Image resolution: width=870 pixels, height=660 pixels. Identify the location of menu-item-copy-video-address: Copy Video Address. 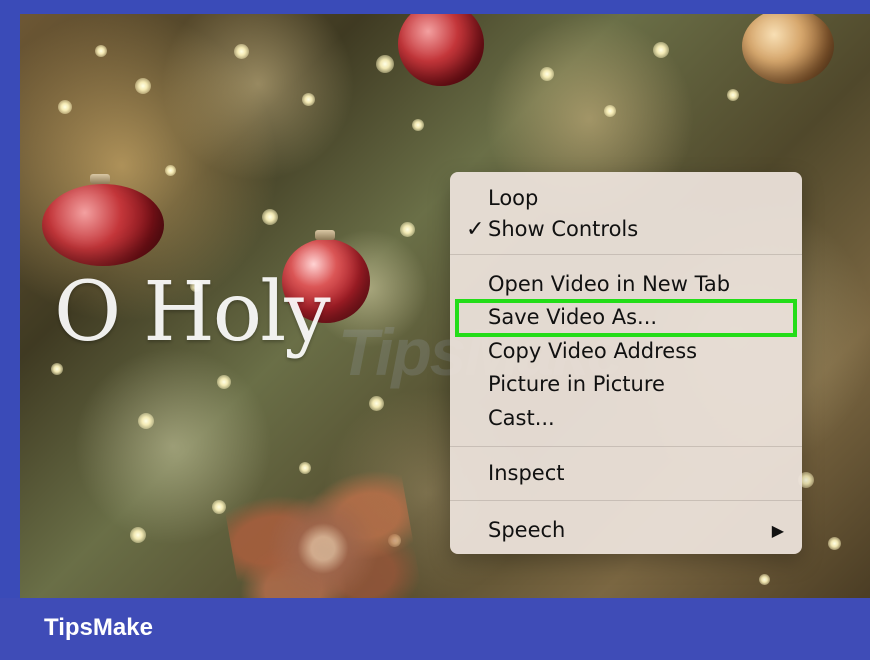
(626, 351).